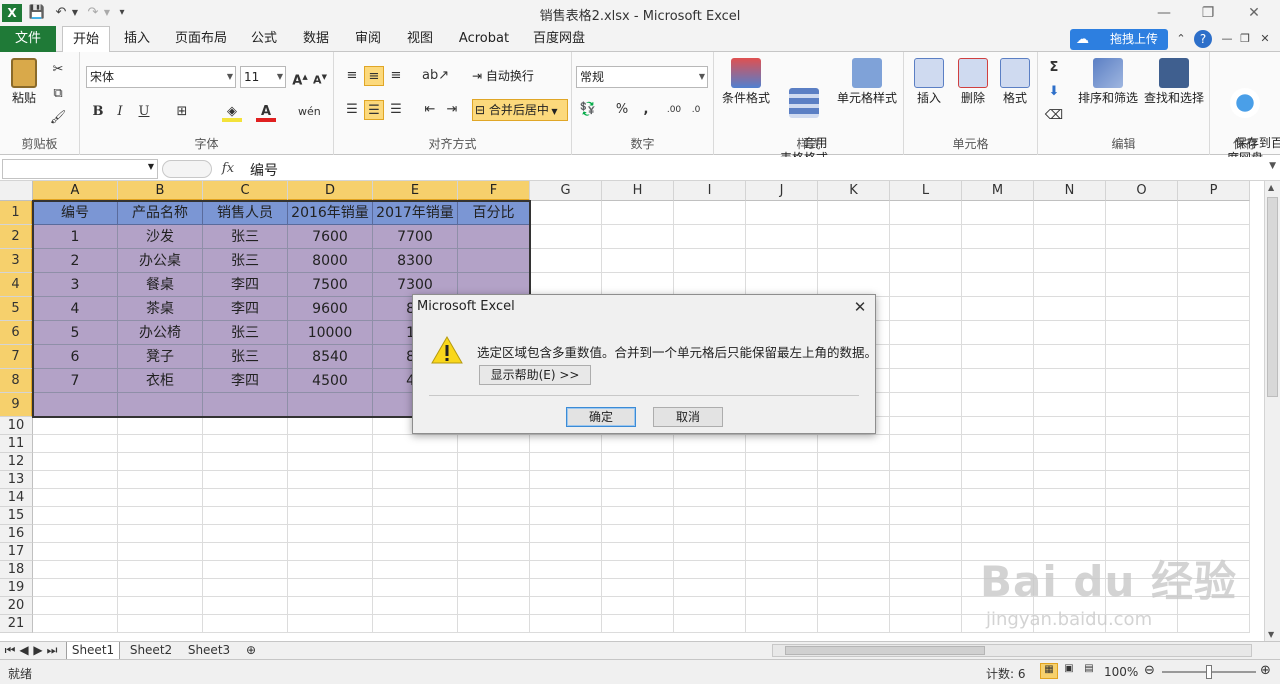 This screenshot has width=1280, height=684. What do you see at coordinates (622, 110) in the screenshot?
I see `percent-icon: %` at bounding box center [622, 110].